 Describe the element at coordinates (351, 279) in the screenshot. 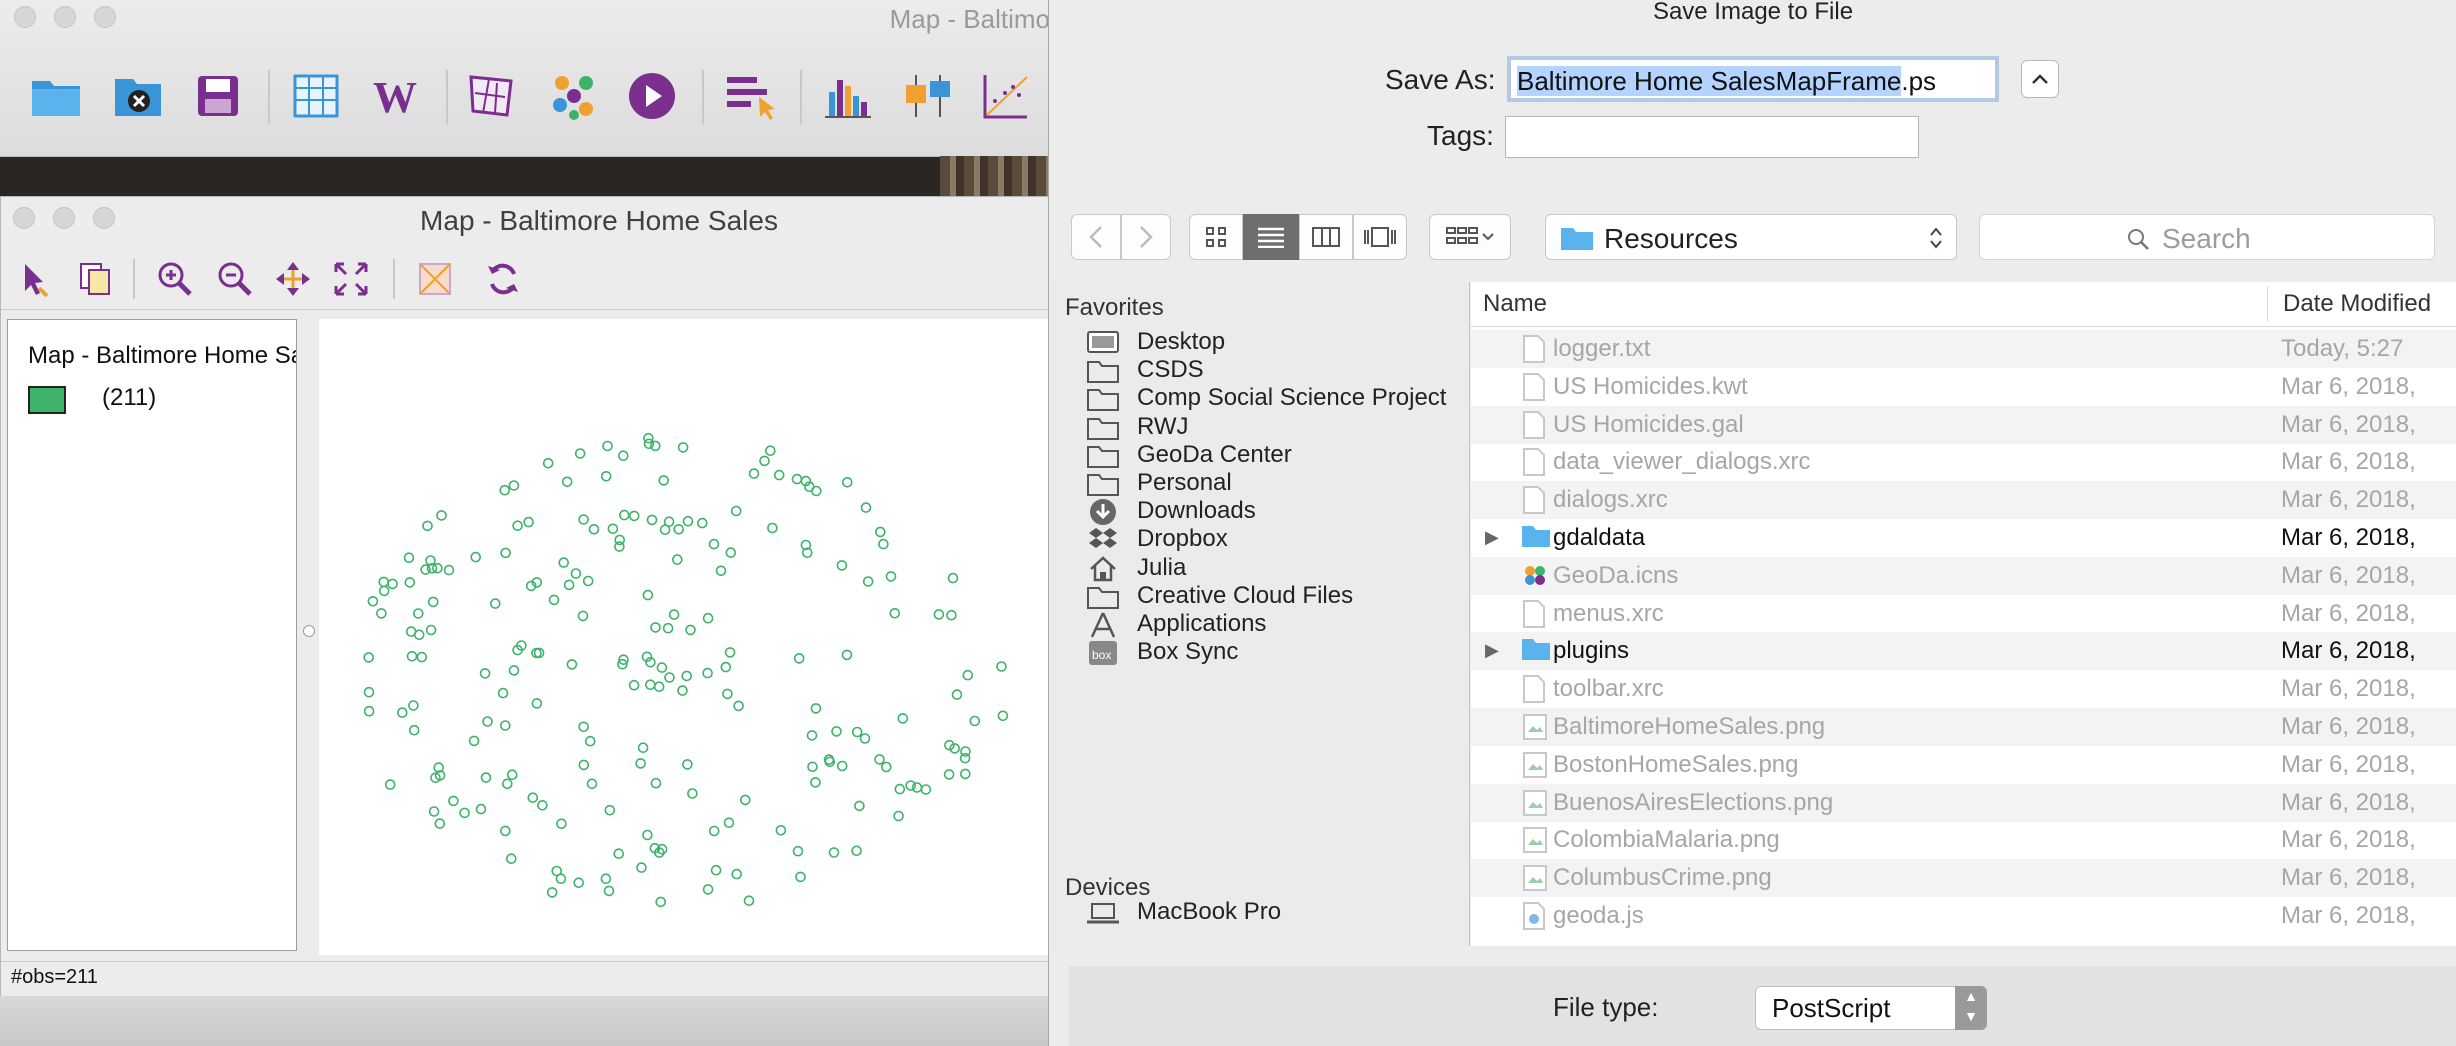

I see `fit-extent-button` at that location.